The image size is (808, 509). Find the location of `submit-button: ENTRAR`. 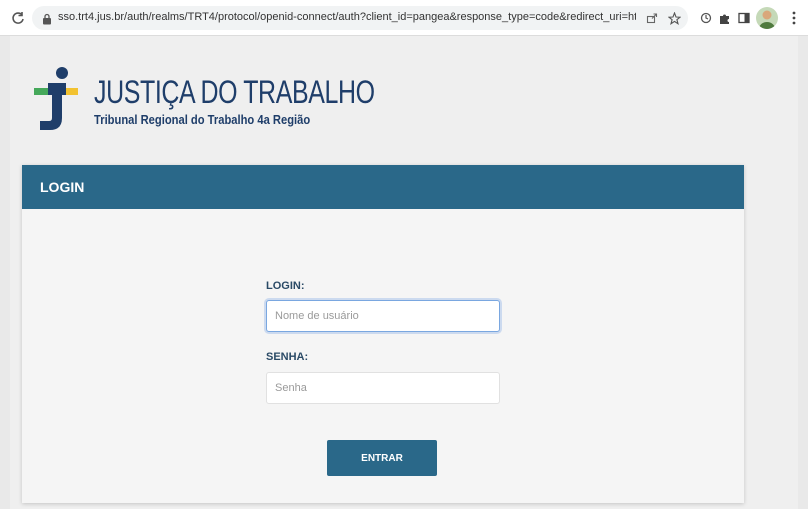

submit-button: ENTRAR is located at coordinates (382, 458).